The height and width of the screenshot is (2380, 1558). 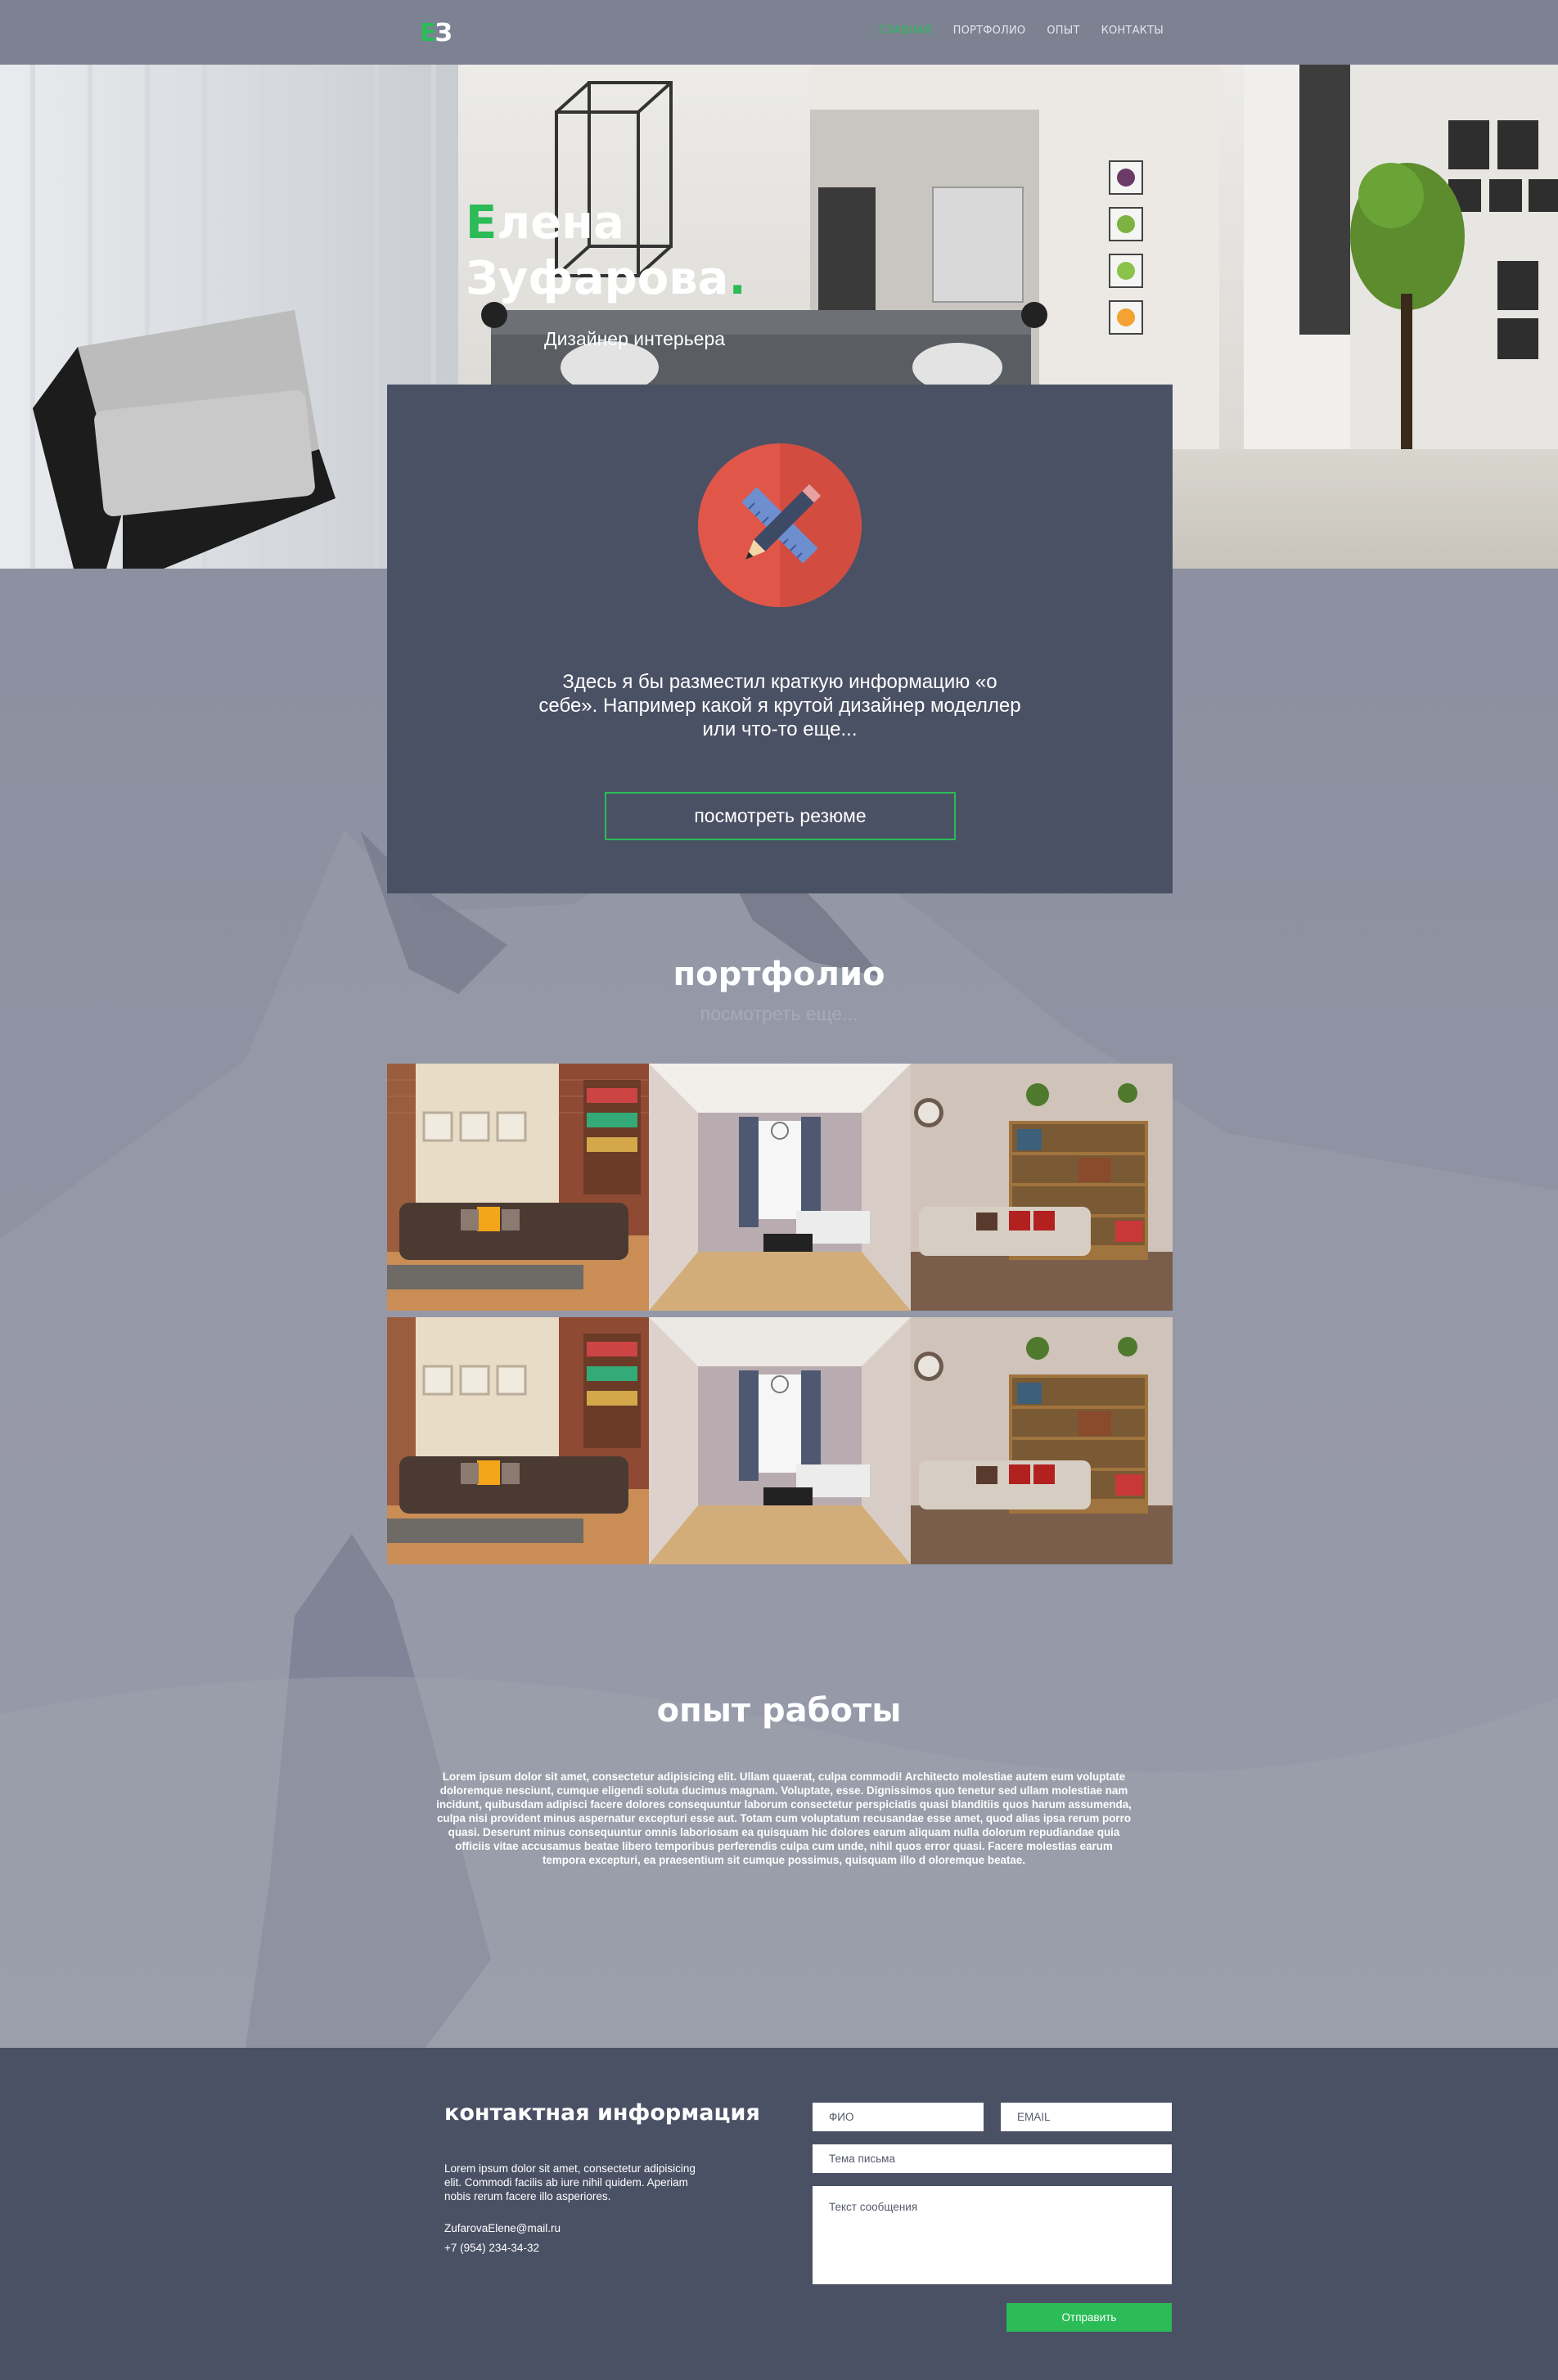 I want to click on send-button: Отправить, so click(x=1089, y=2318).